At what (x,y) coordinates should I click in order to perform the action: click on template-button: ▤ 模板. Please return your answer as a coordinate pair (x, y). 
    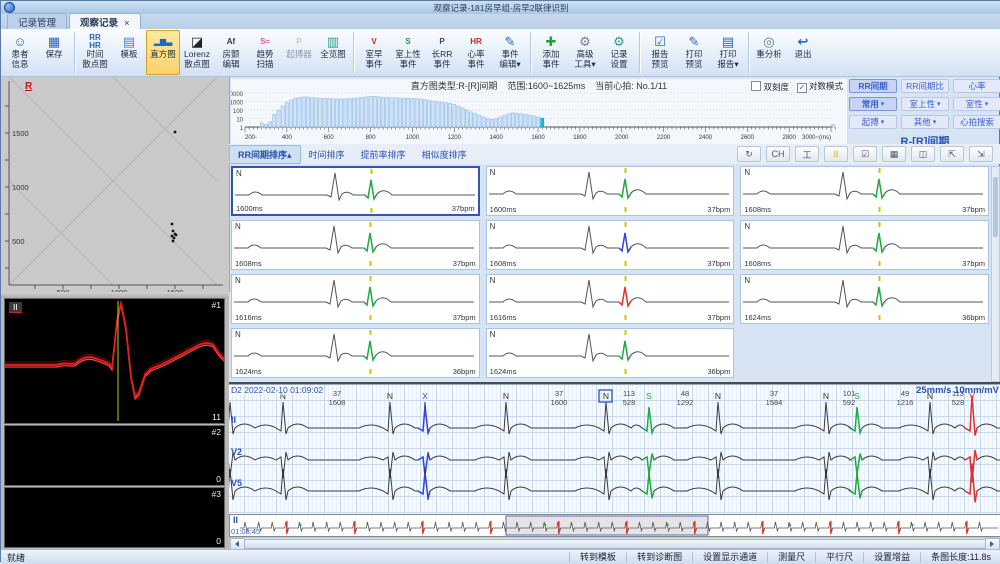
    Looking at the image, I should click on (129, 52).